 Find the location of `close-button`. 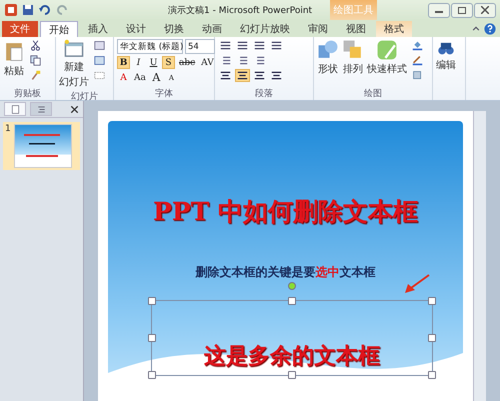

close-button is located at coordinates (485, 10).